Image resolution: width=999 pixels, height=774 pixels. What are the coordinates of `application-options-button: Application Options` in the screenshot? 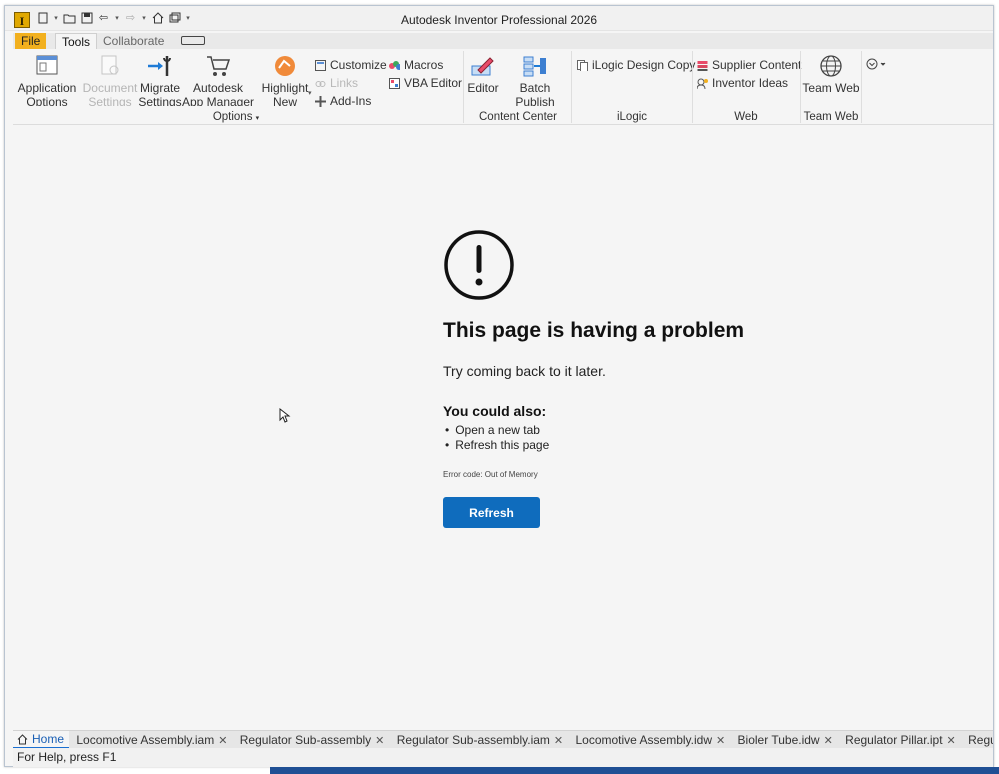 It's located at (47, 80).